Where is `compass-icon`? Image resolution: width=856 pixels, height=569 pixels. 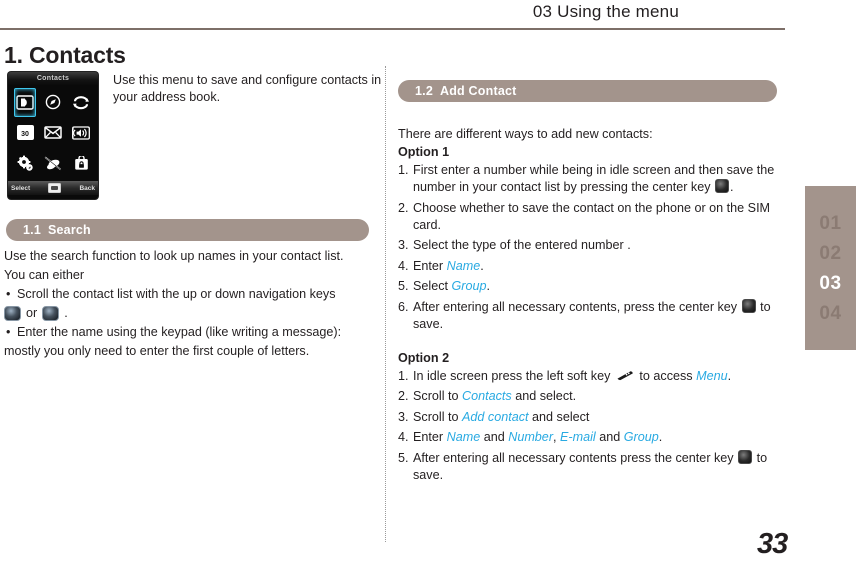 compass-icon is located at coordinates (53, 102).